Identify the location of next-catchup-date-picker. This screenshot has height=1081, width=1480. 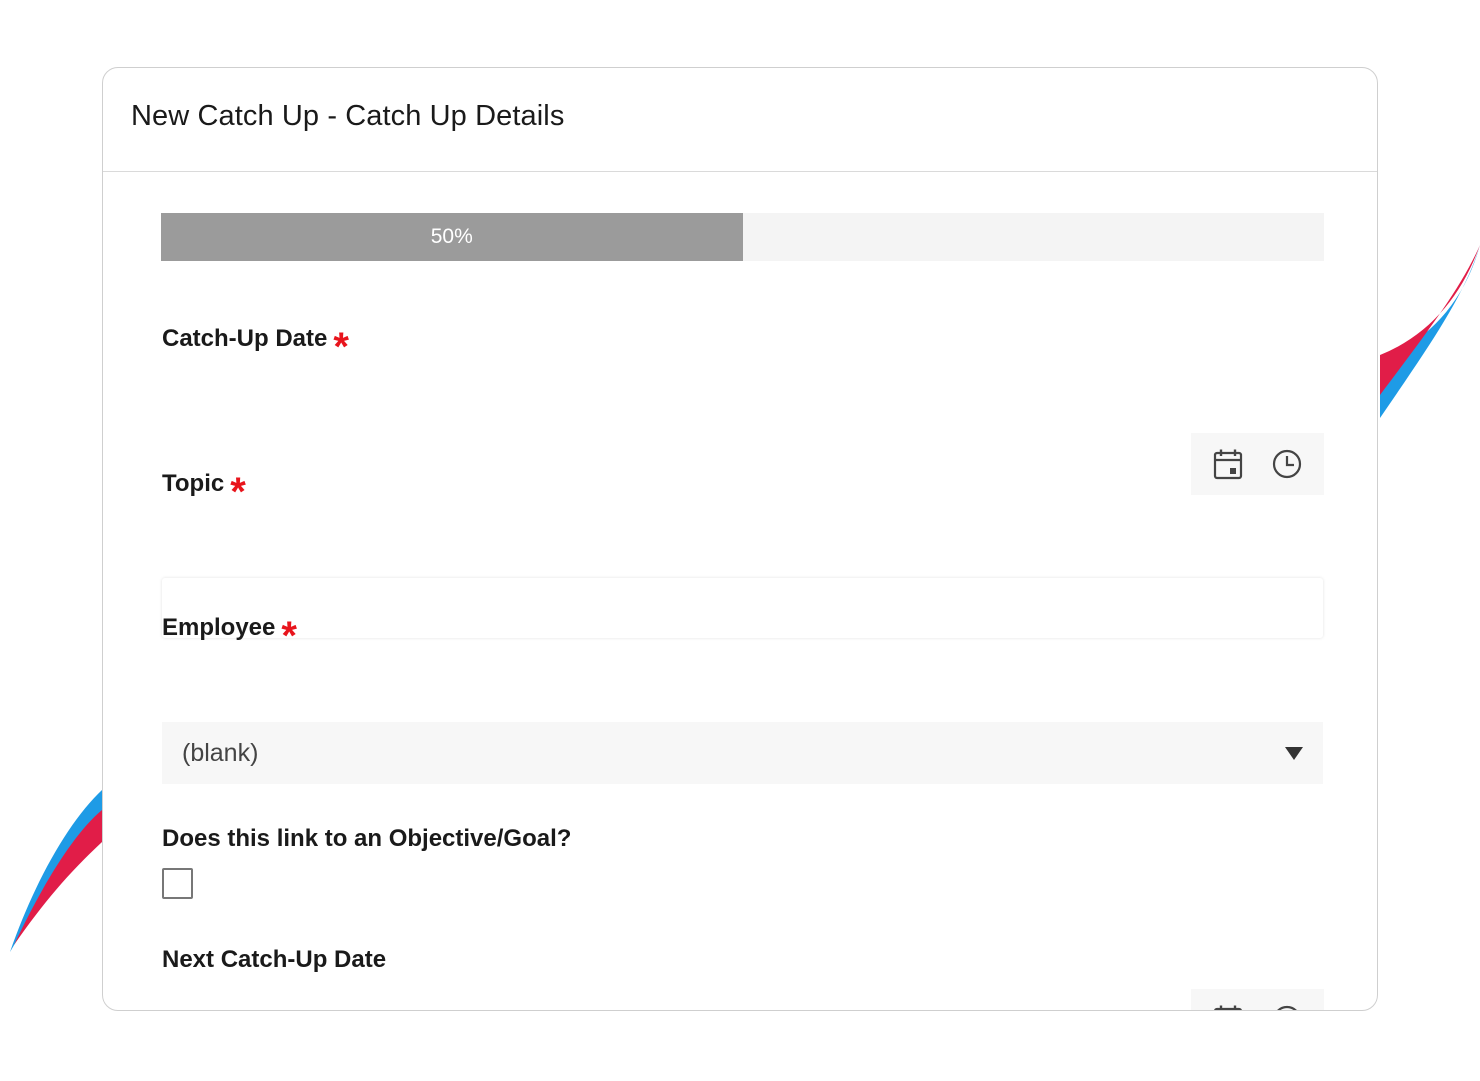
(1257, 999).